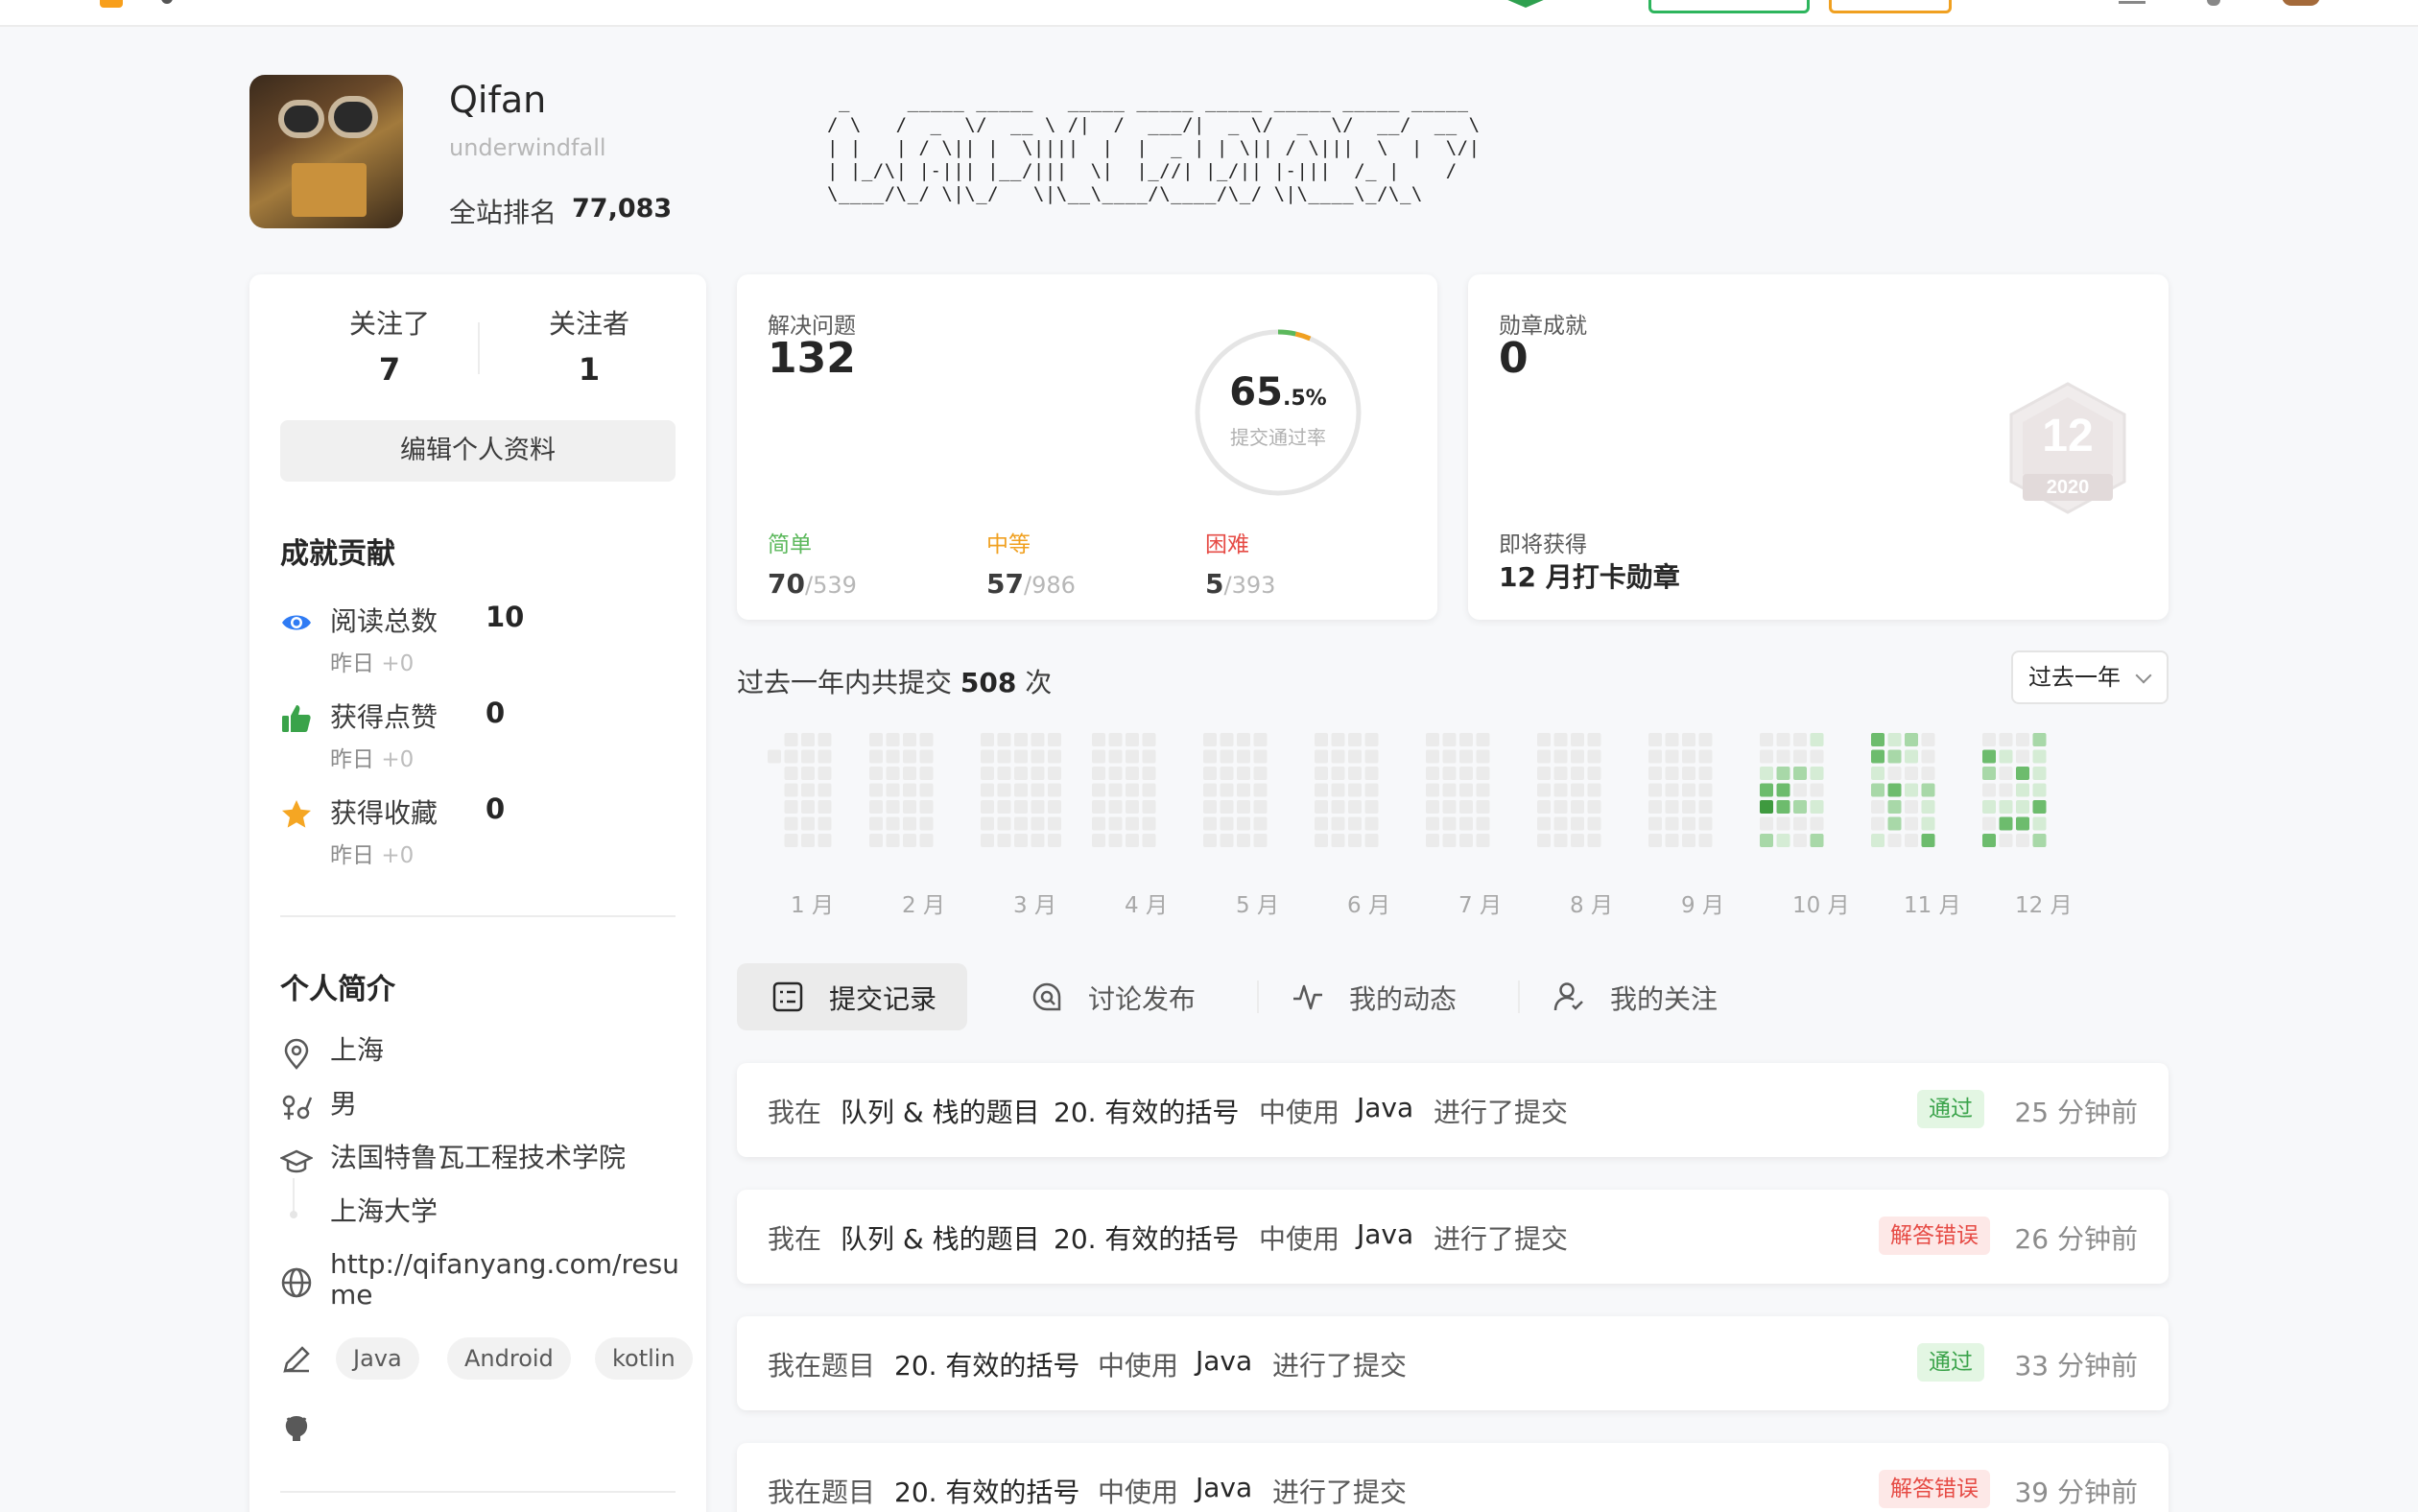 The height and width of the screenshot is (1512, 2418). Describe the element at coordinates (112, 4) in the screenshot. I see `leetcode-logo-icon` at that location.